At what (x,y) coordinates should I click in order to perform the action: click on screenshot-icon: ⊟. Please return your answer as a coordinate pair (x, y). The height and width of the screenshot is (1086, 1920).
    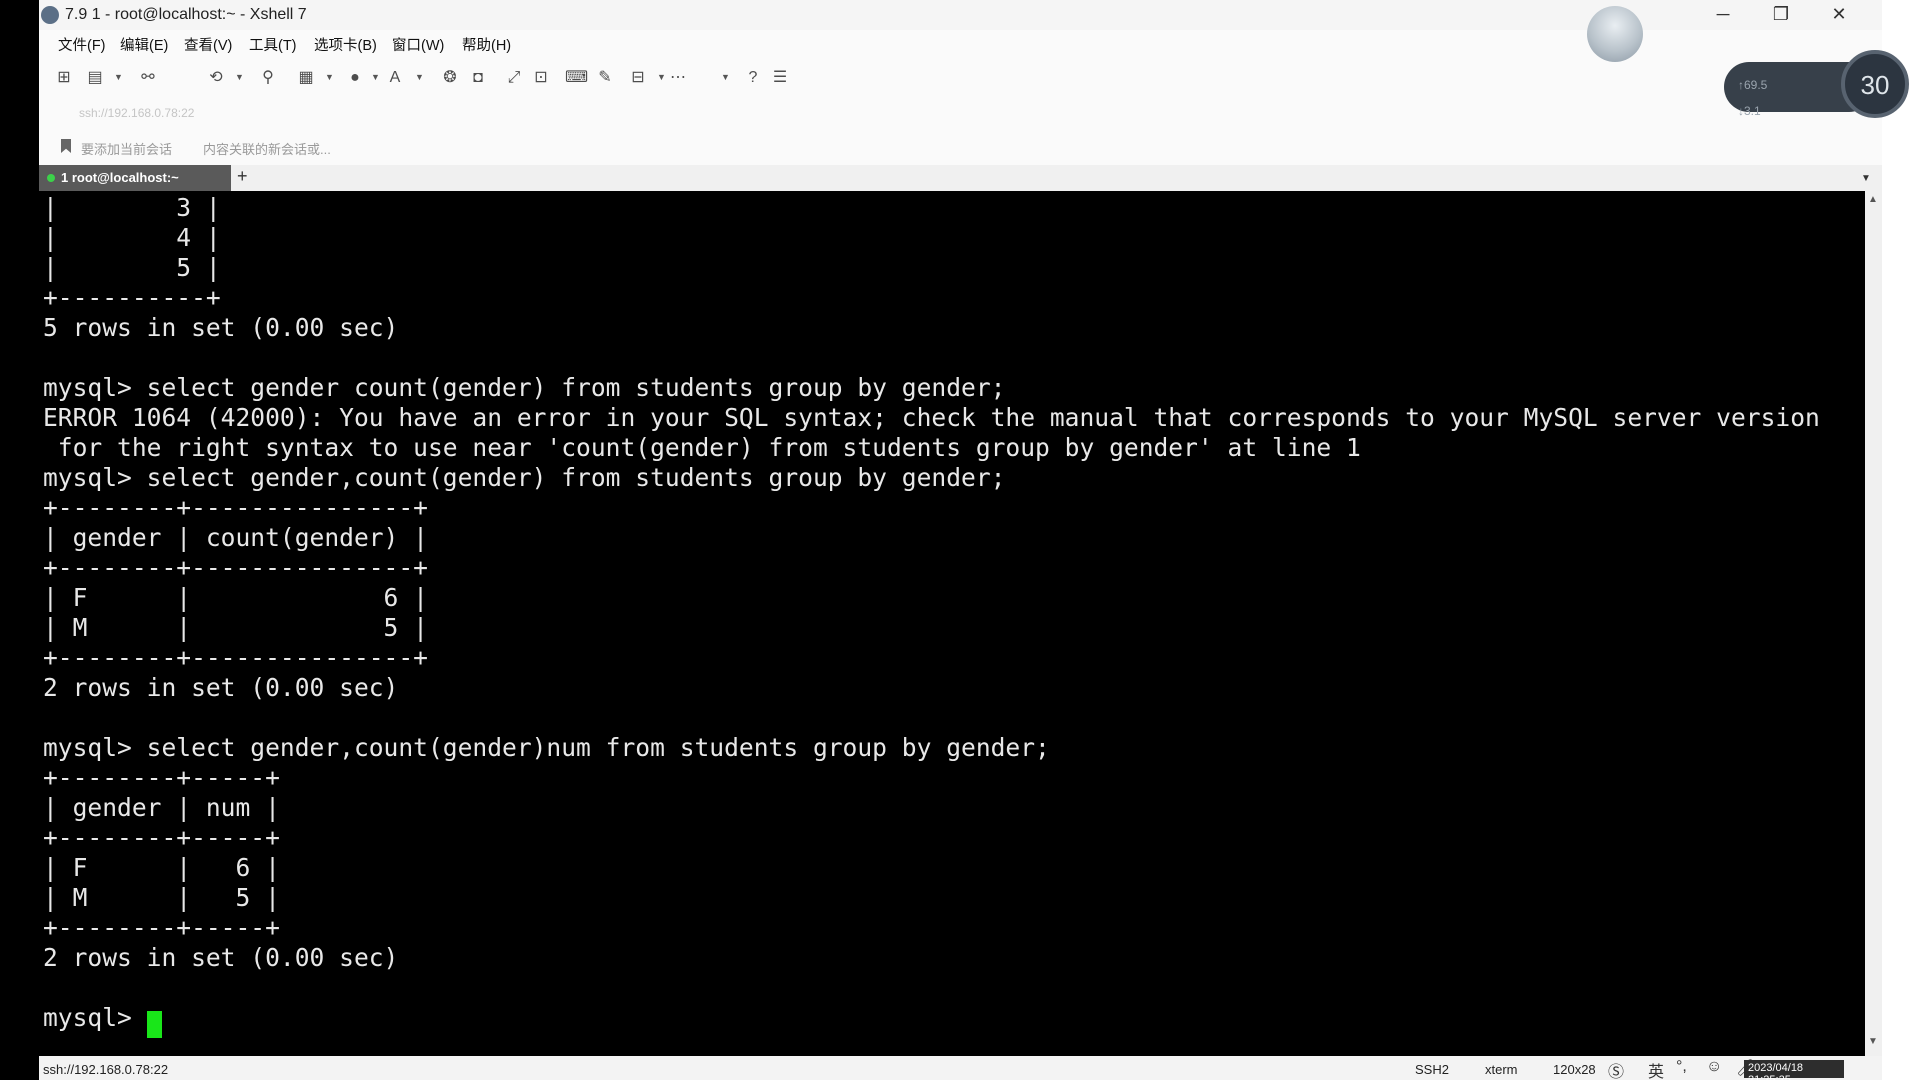
    Looking at the image, I should click on (638, 78).